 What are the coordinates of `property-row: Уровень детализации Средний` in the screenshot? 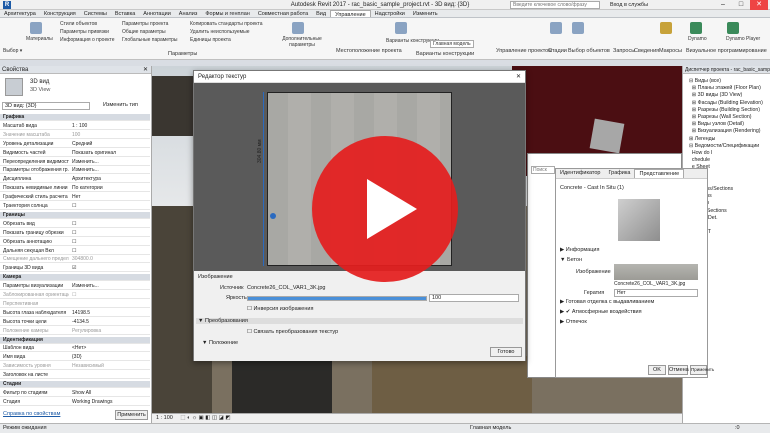 It's located at (75, 144).